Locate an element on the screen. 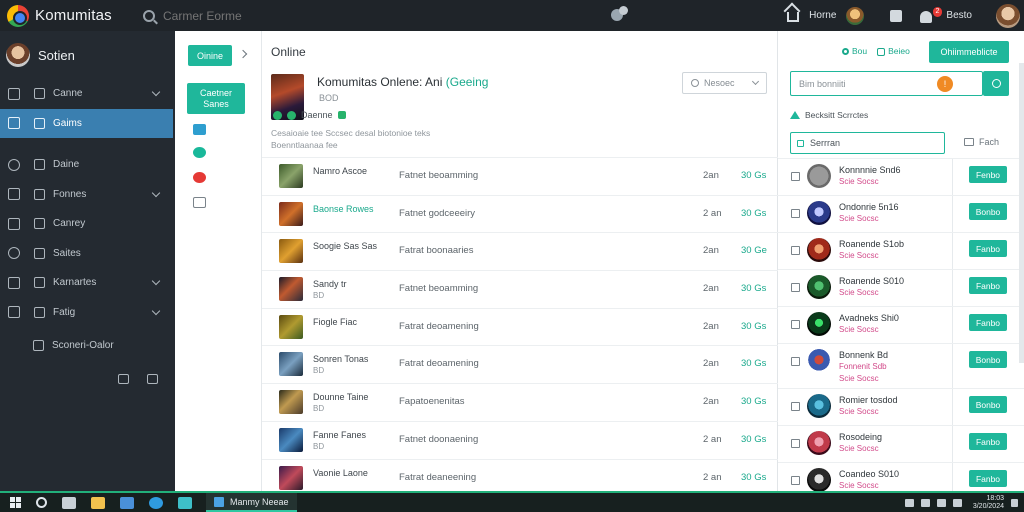 The height and width of the screenshot is (512, 1024). row-name: Namro Ascoe is located at coordinates (340, 171).